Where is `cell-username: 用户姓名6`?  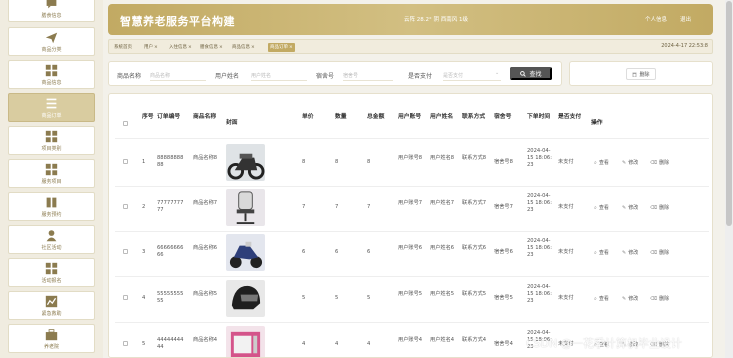
cell-username: 用户姓名6 is located at coordinates (442, 248).